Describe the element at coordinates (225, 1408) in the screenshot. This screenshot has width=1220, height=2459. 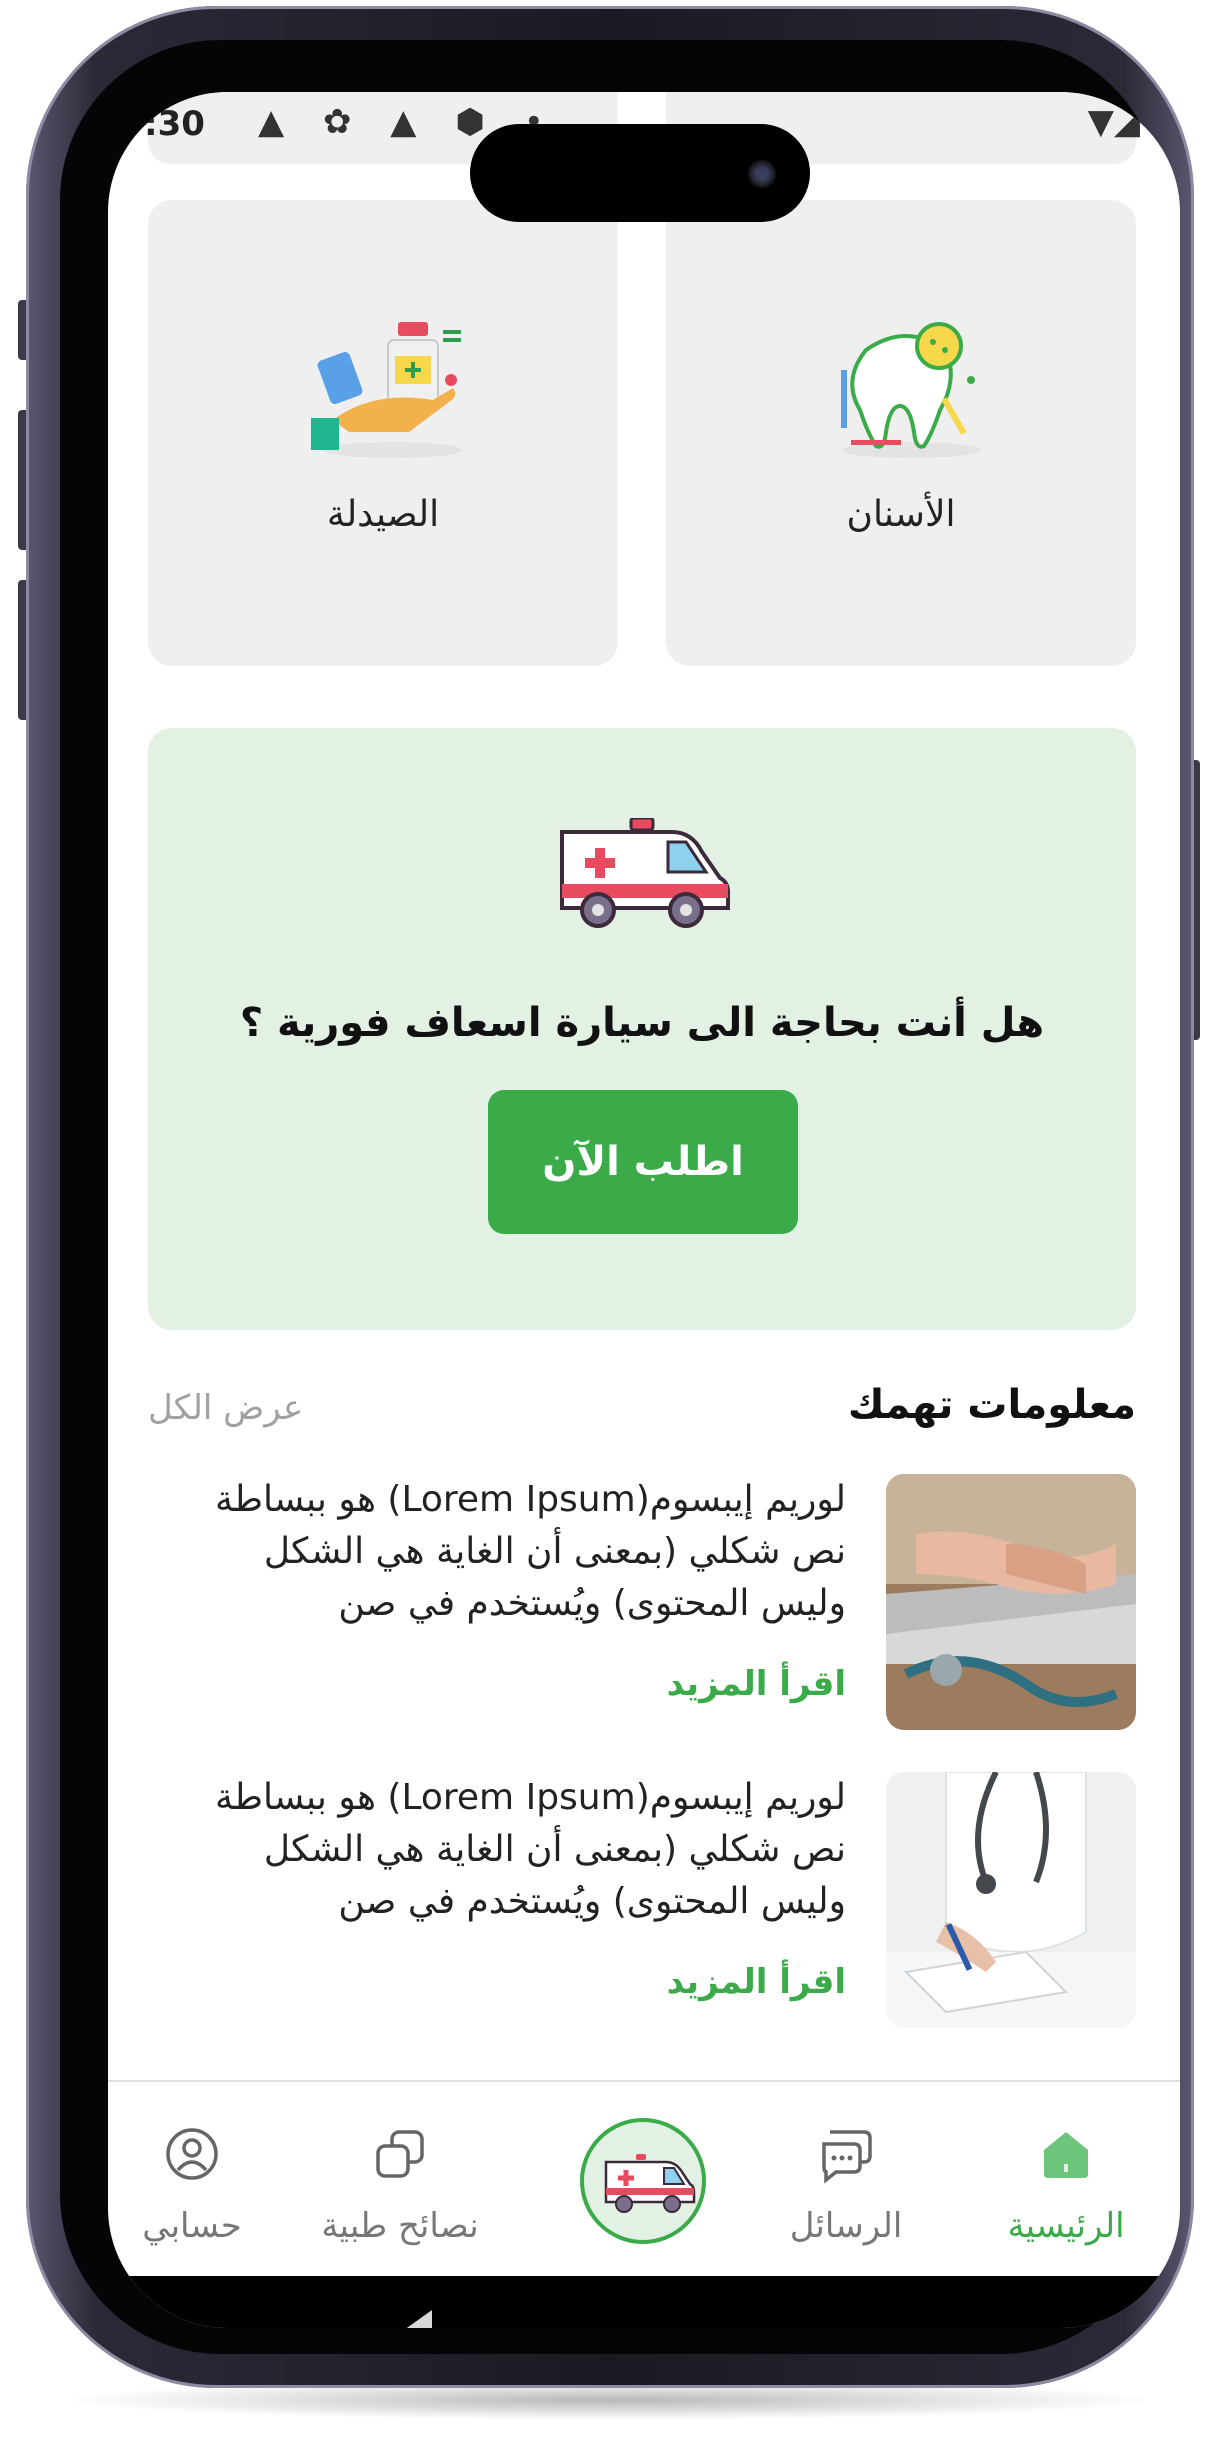
I see `view-all-link: عرض الكل` at that location.